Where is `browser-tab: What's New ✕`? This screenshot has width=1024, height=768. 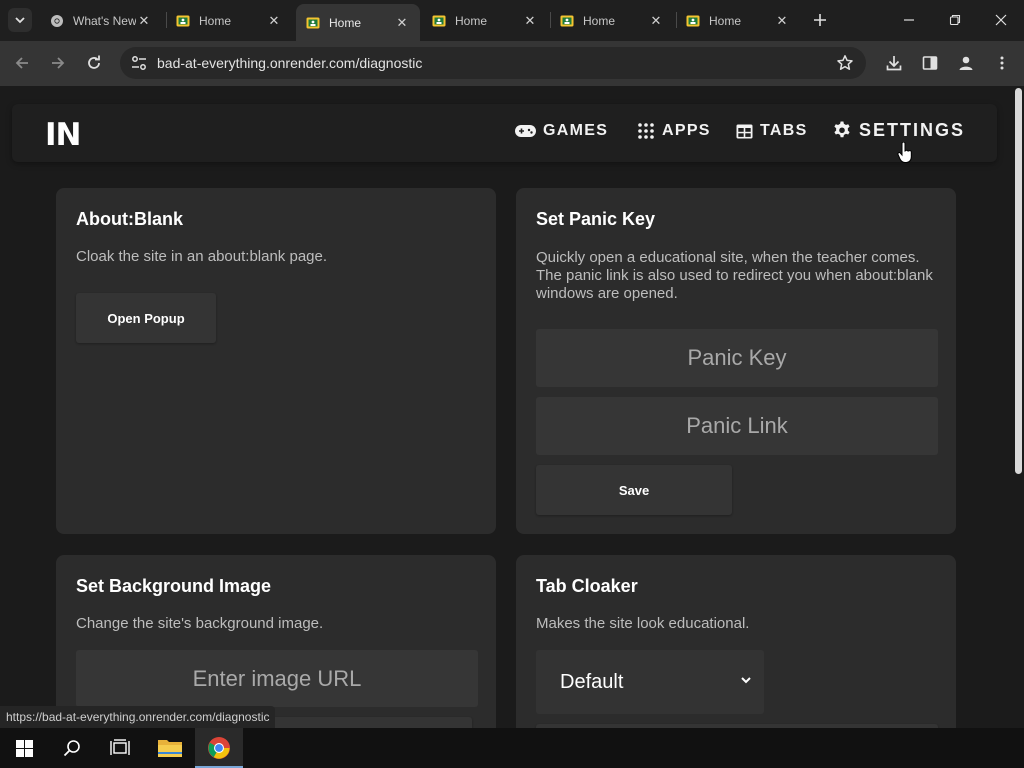 browser-tab: What's New ✕ is located at coordinates (101, 20).